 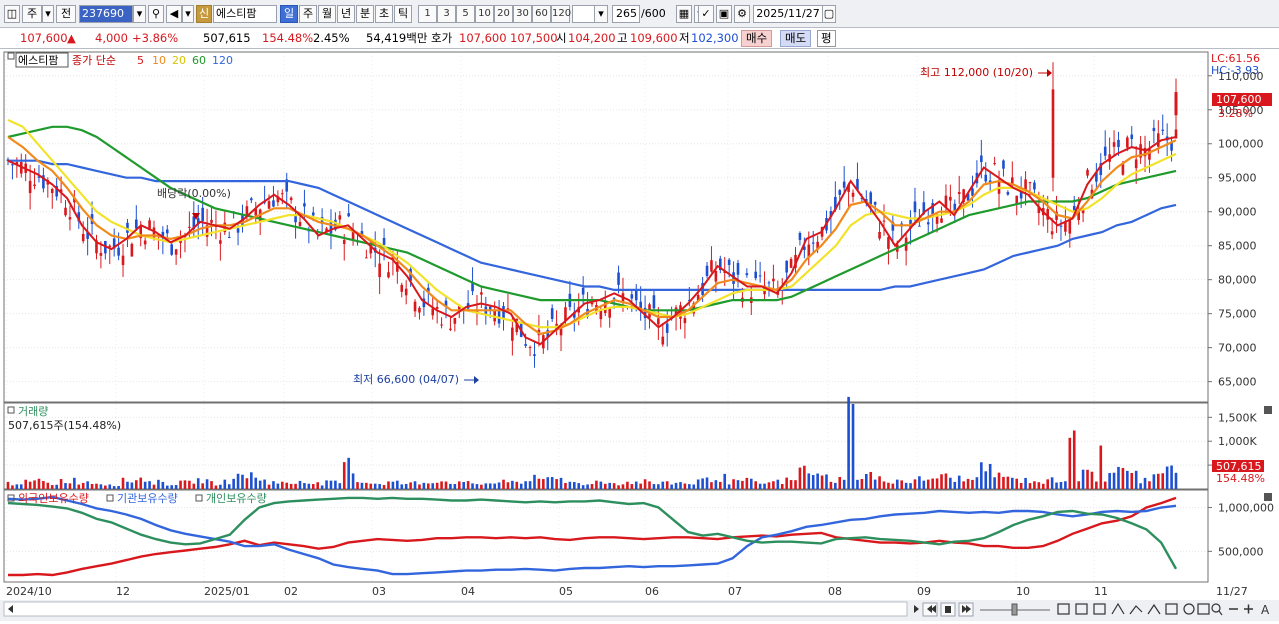 What do you see at coordinates (724, 14) in the screenshot?
I see `save-icon: ▣` at bounding box center [724, 14].